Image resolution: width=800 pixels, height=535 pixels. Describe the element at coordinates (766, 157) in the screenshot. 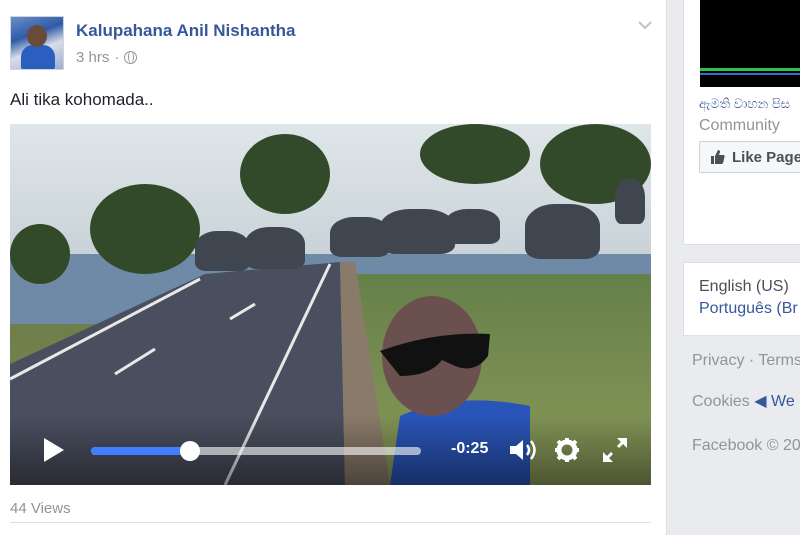

I see `like-page-label: Like Page` at that location.